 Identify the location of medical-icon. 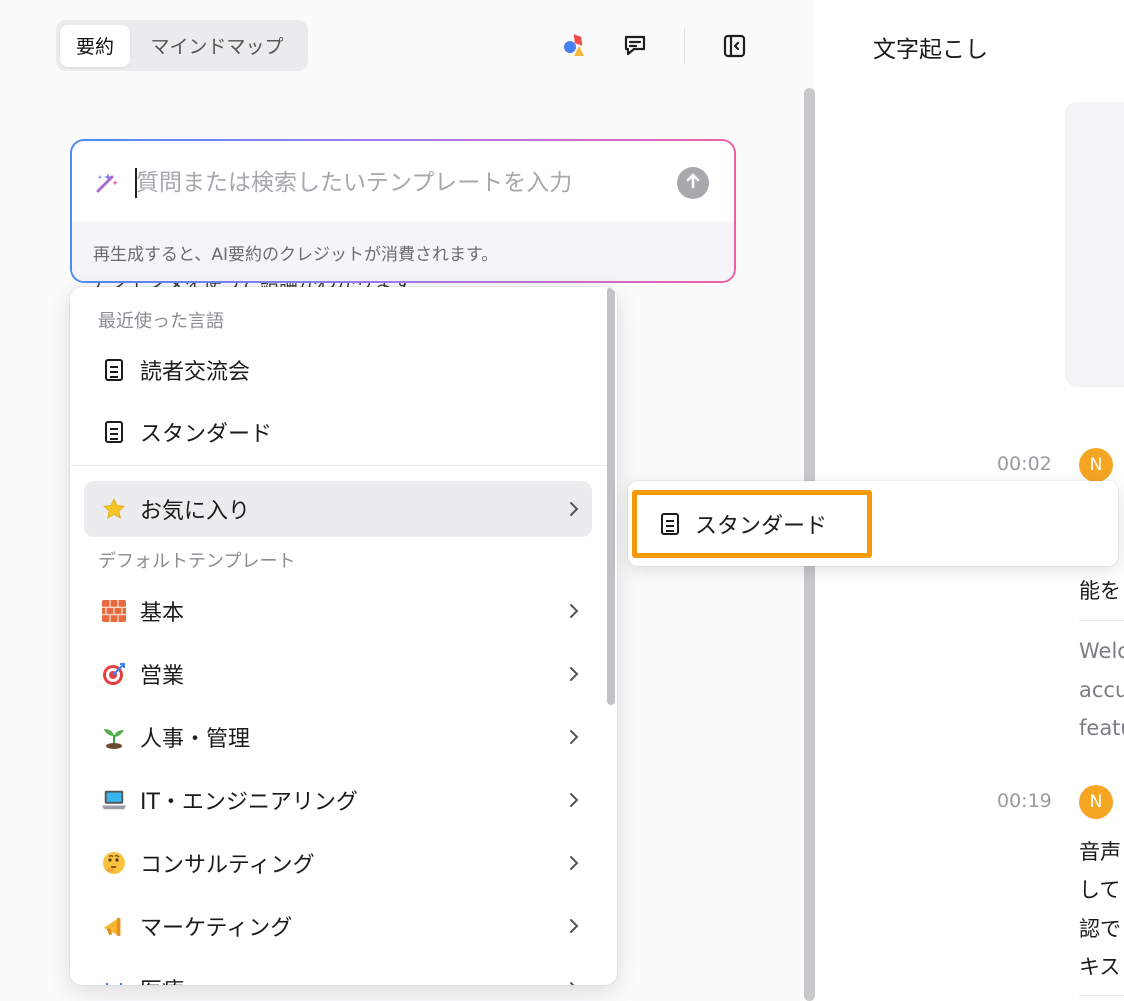
(114, 981).